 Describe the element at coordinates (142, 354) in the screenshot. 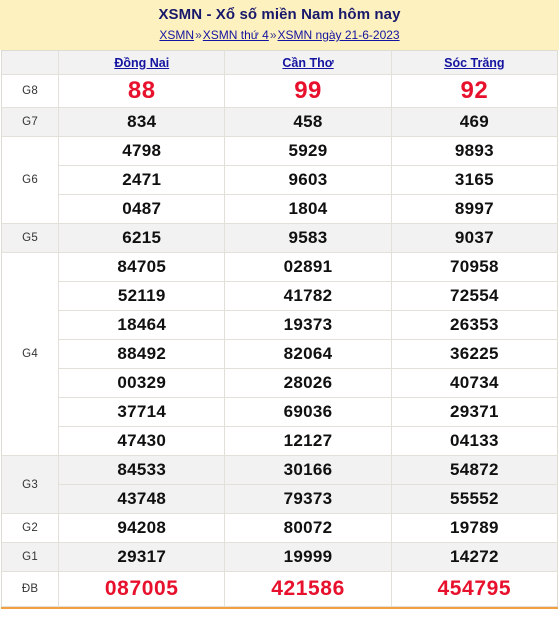

I see `prize-number: 88492` at that location.